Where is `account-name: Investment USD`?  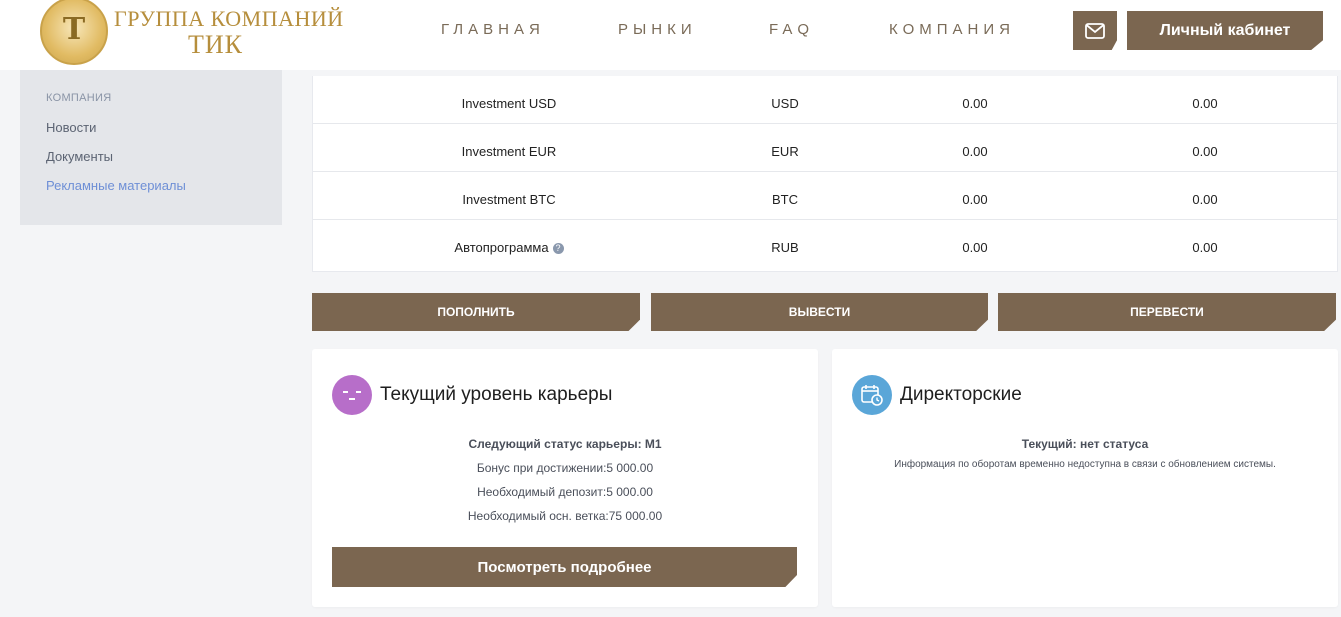
account-name: Investment USD is located at coordinates (509, 103).